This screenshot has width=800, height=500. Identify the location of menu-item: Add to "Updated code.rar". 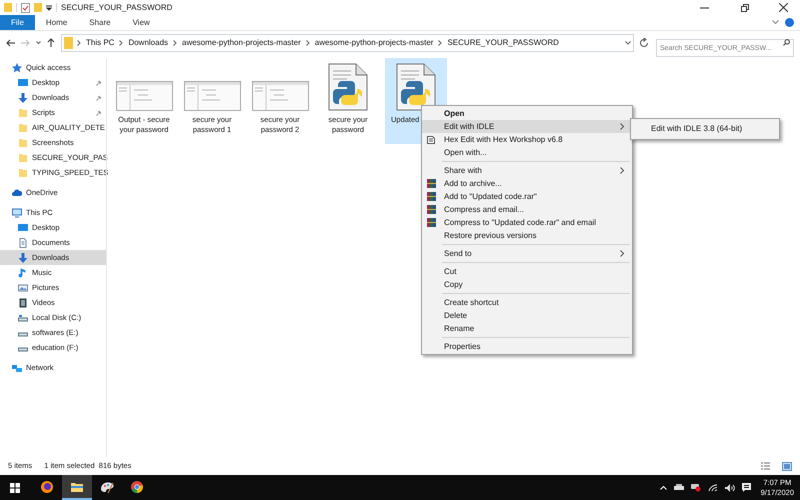
(527, 196).